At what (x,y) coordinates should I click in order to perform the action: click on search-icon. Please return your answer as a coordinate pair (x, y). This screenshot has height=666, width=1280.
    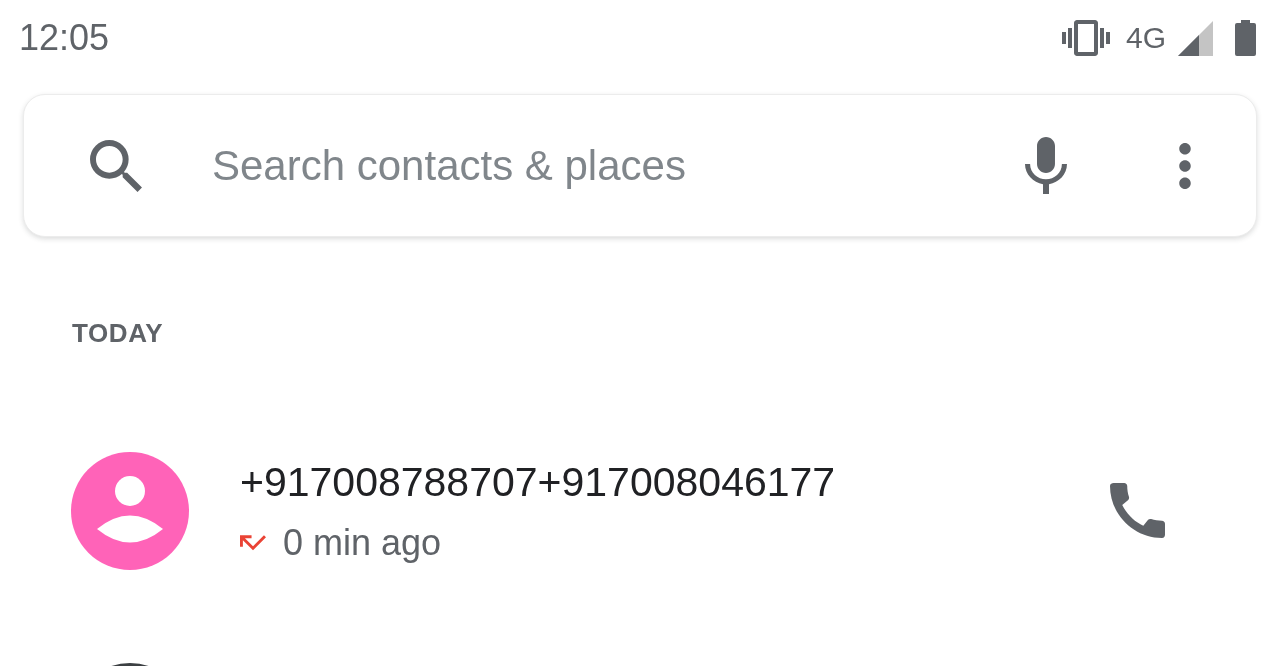
    Looking at the image, I should click on (116, 165).